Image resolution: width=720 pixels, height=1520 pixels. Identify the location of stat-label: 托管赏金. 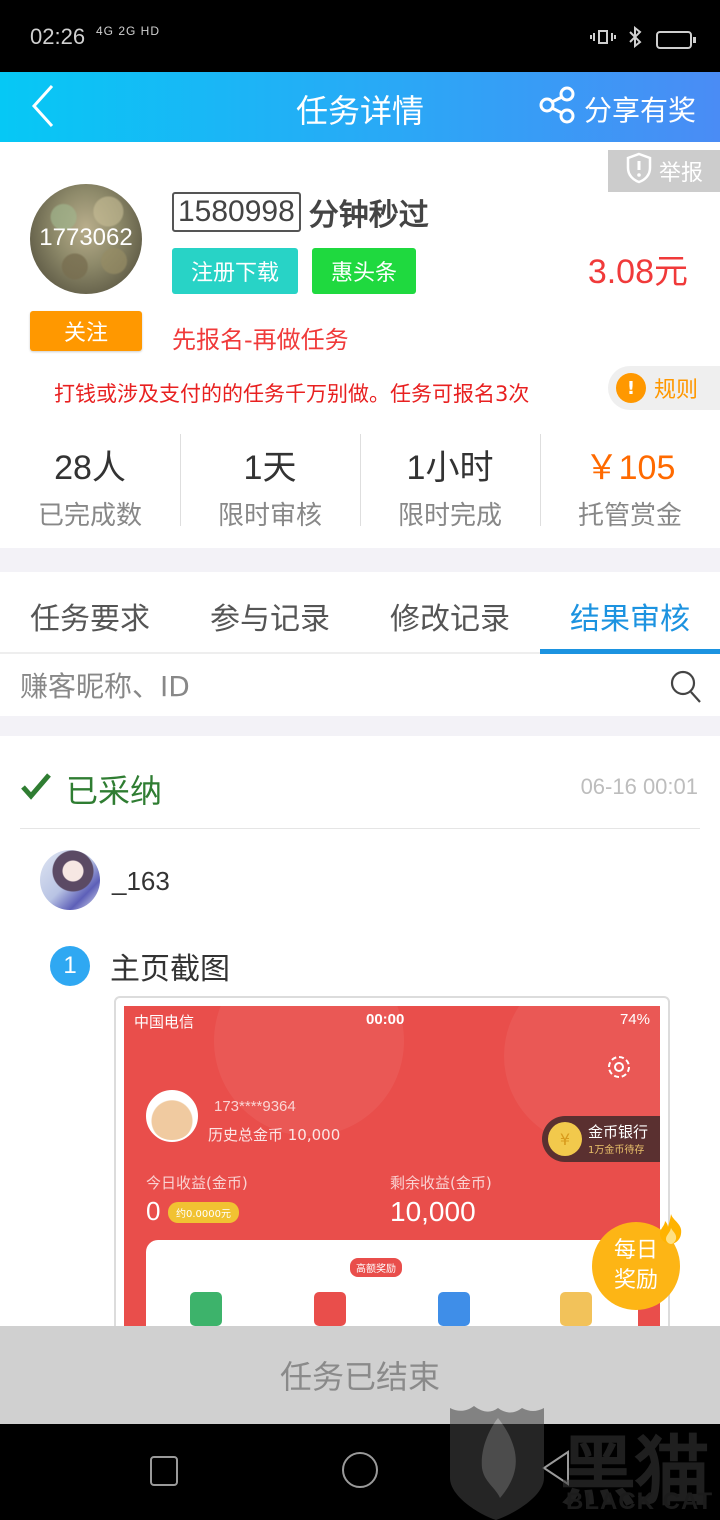
(629, 516).